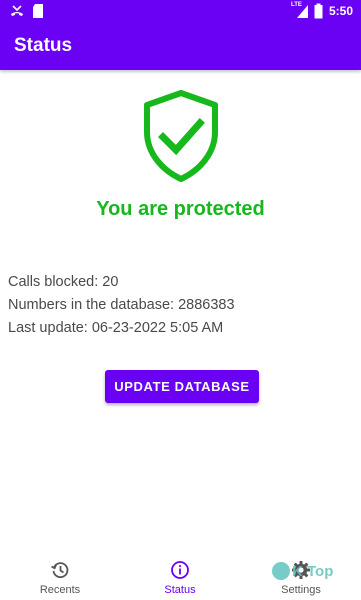 This screenshot has height=600, width=361. Describe the element at coordinates (281, 571) in the screenshot. I see `watermark-logo-icon` at that location.